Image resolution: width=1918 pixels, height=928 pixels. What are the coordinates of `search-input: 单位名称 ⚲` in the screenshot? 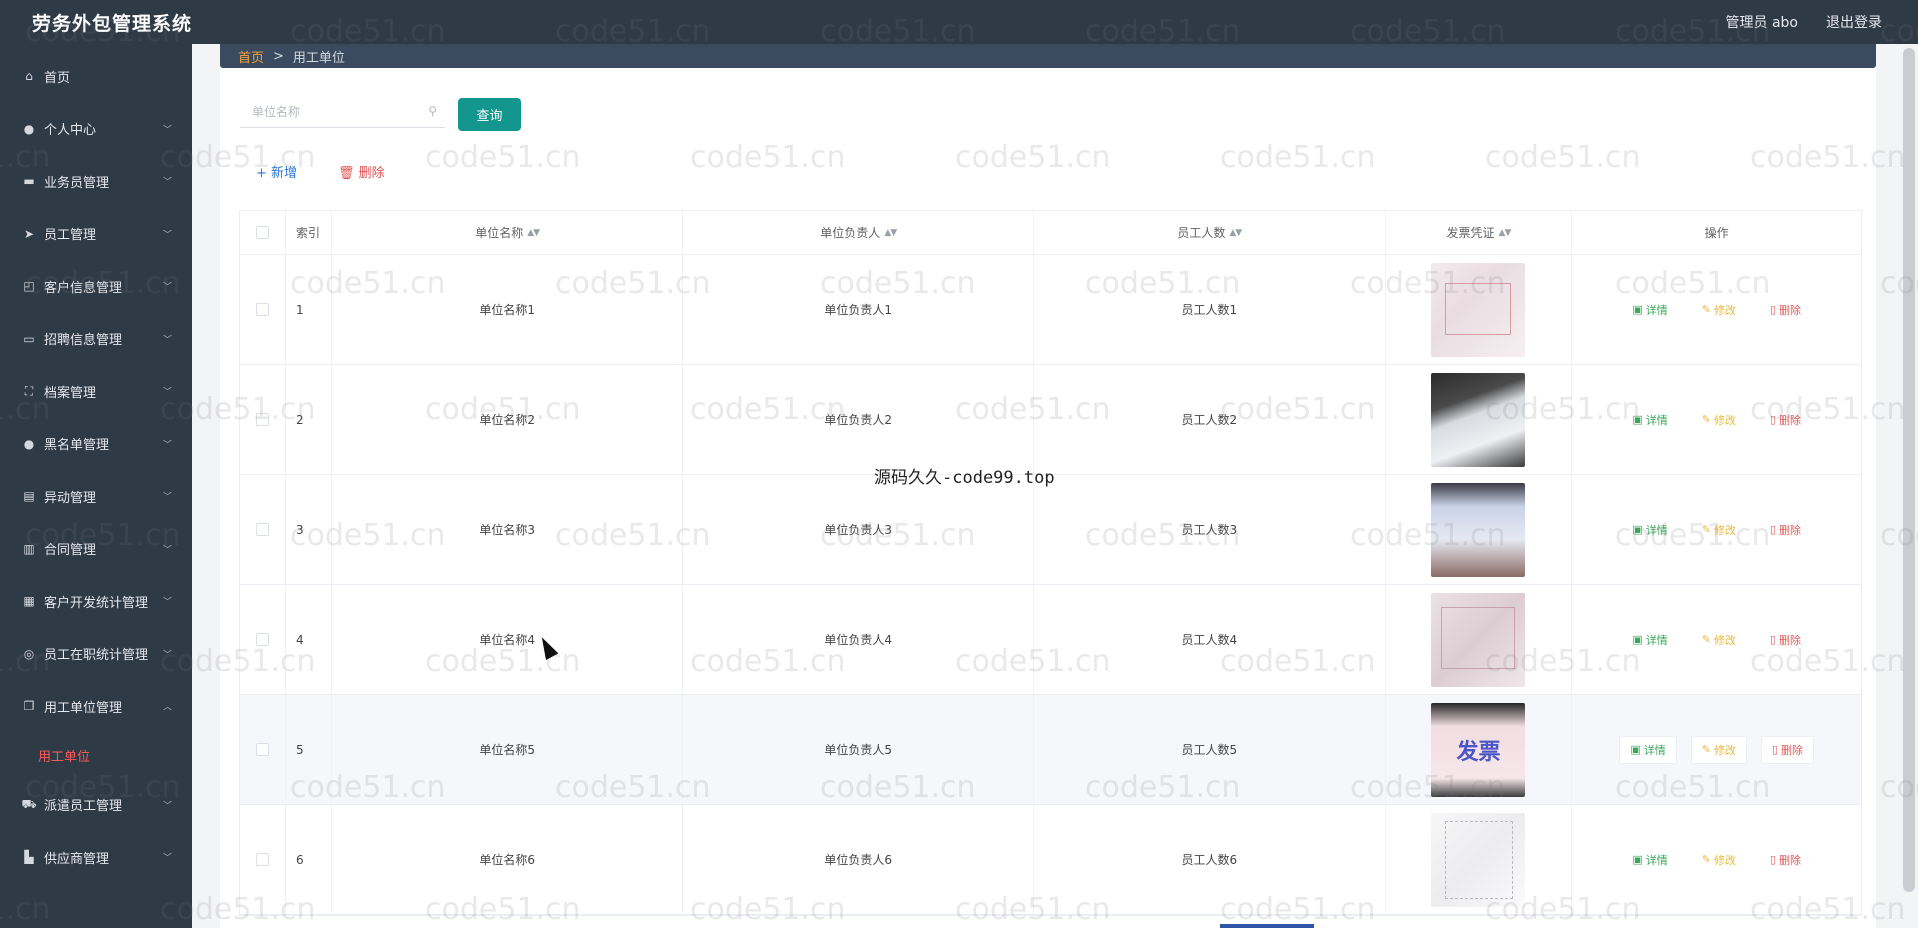 It's located at (342, 112).